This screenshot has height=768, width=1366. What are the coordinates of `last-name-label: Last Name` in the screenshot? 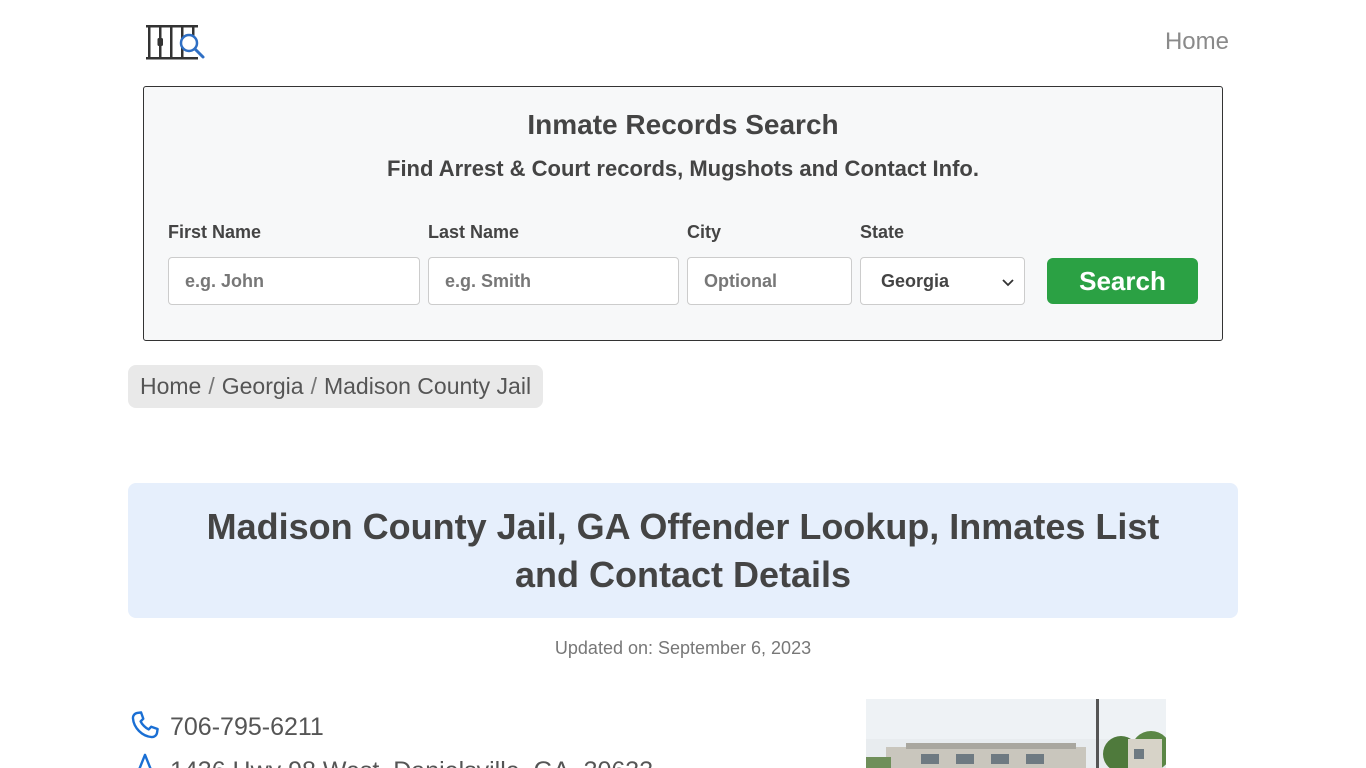 It's located at (474, 232).